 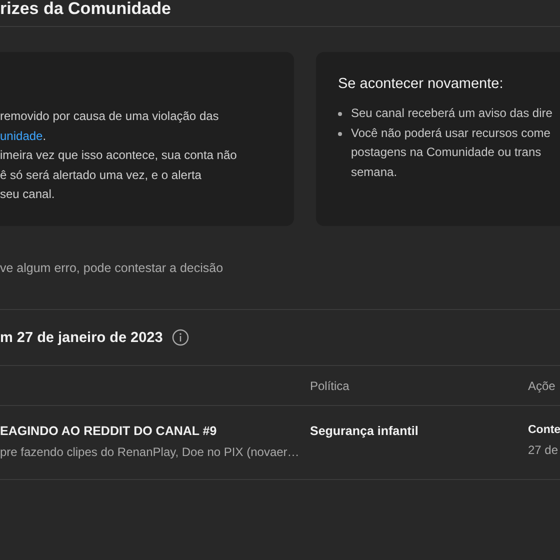 I want to click on page-title: rizes da Comunidade, so click(x=85, y=9).